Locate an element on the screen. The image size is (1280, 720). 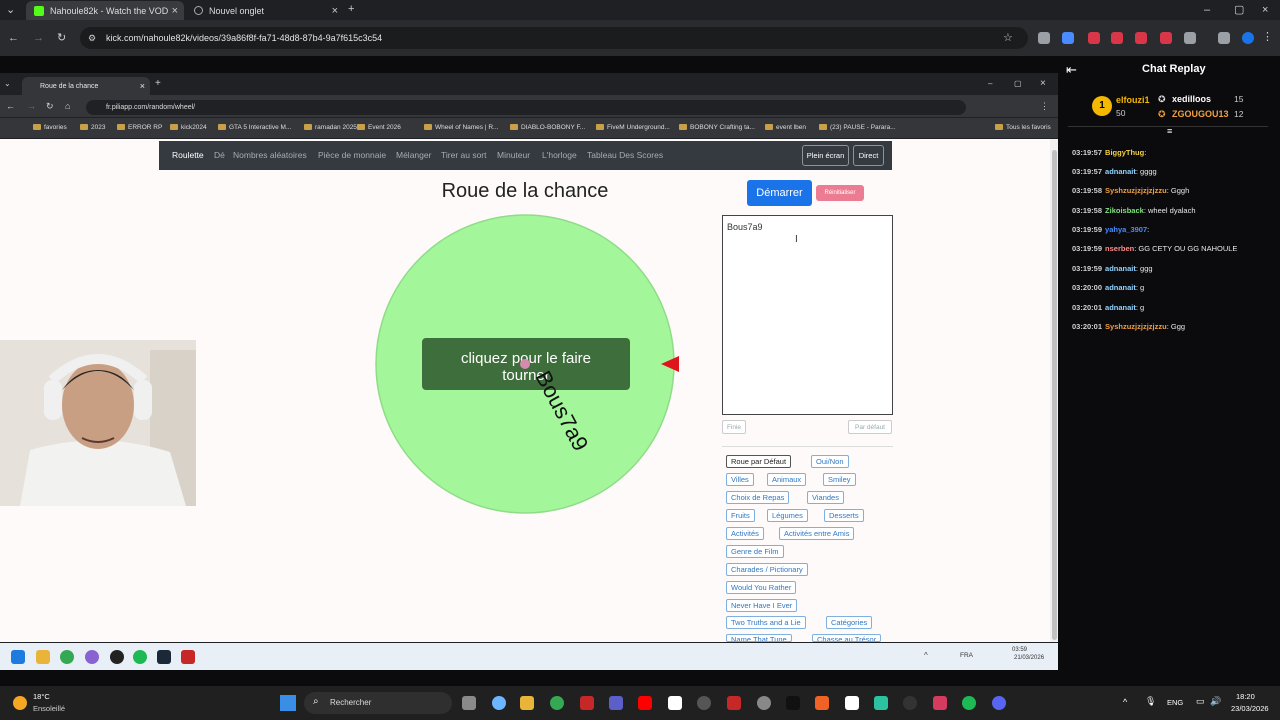
preset-button: Fruits is located at coordinates (740, 515).